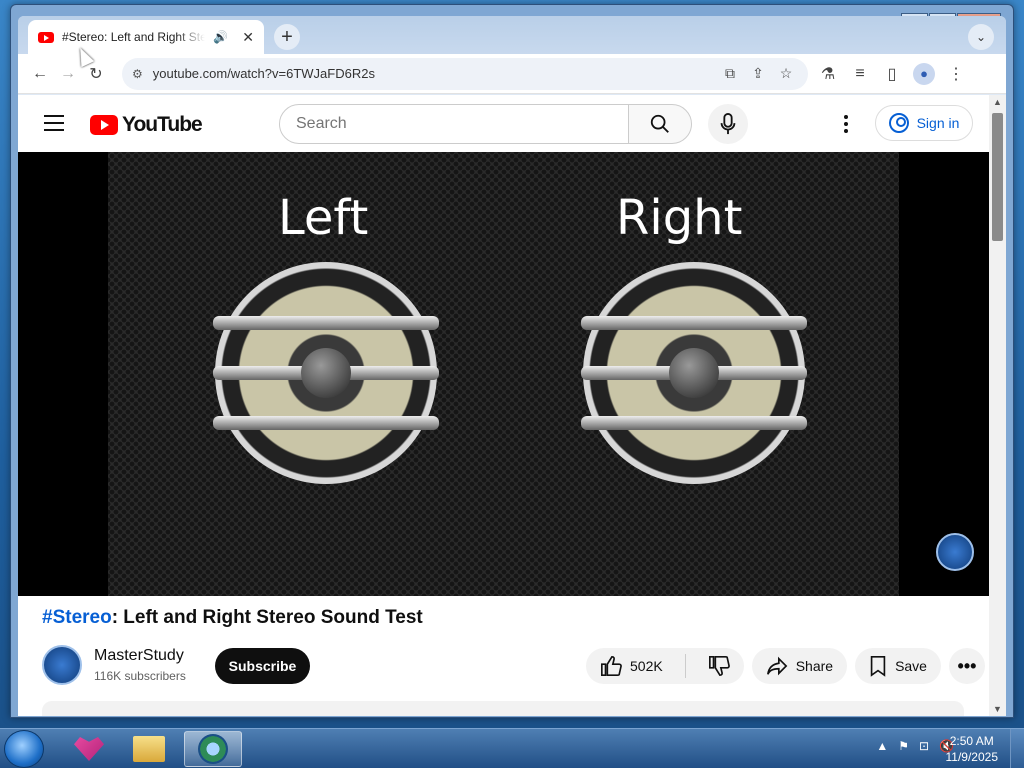 The width and height of the screenshot is (1024, 768). I want to click on start-button, so click(24, 749).